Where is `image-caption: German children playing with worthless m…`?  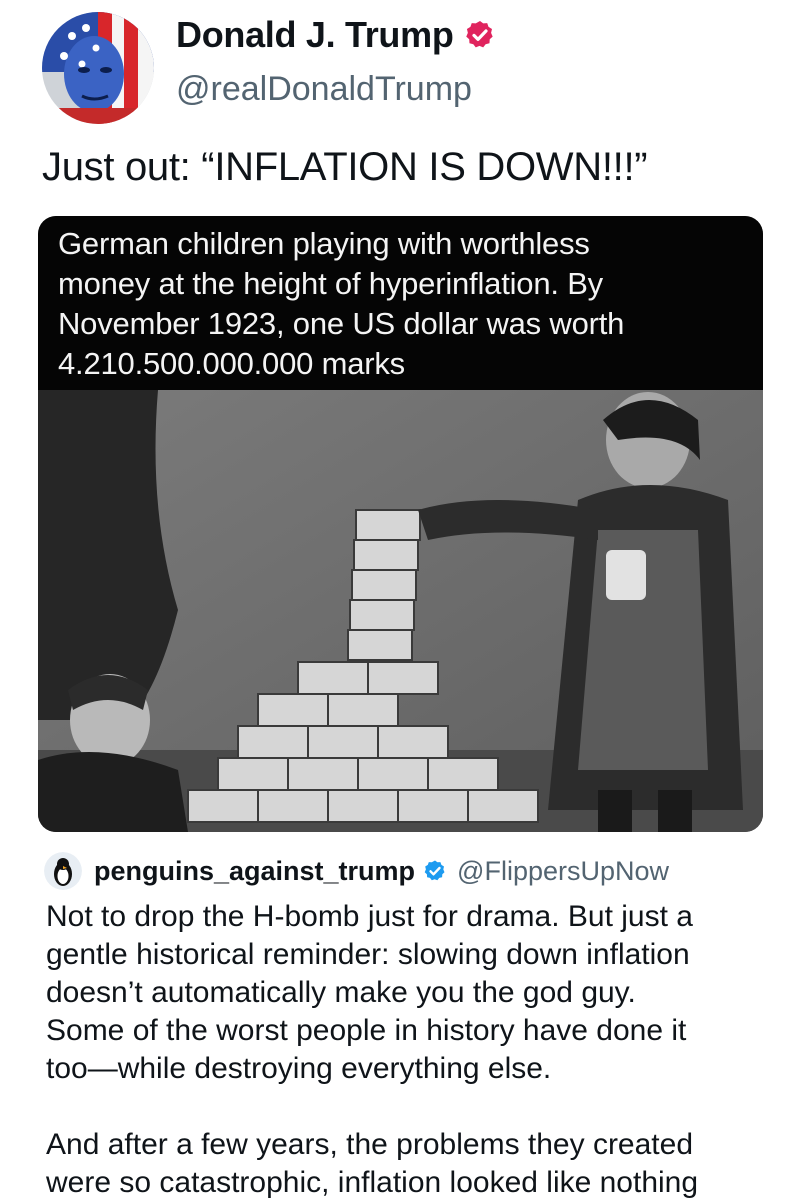 image-caption: German children playing with worthless m… is located at coordinates (400, 303).